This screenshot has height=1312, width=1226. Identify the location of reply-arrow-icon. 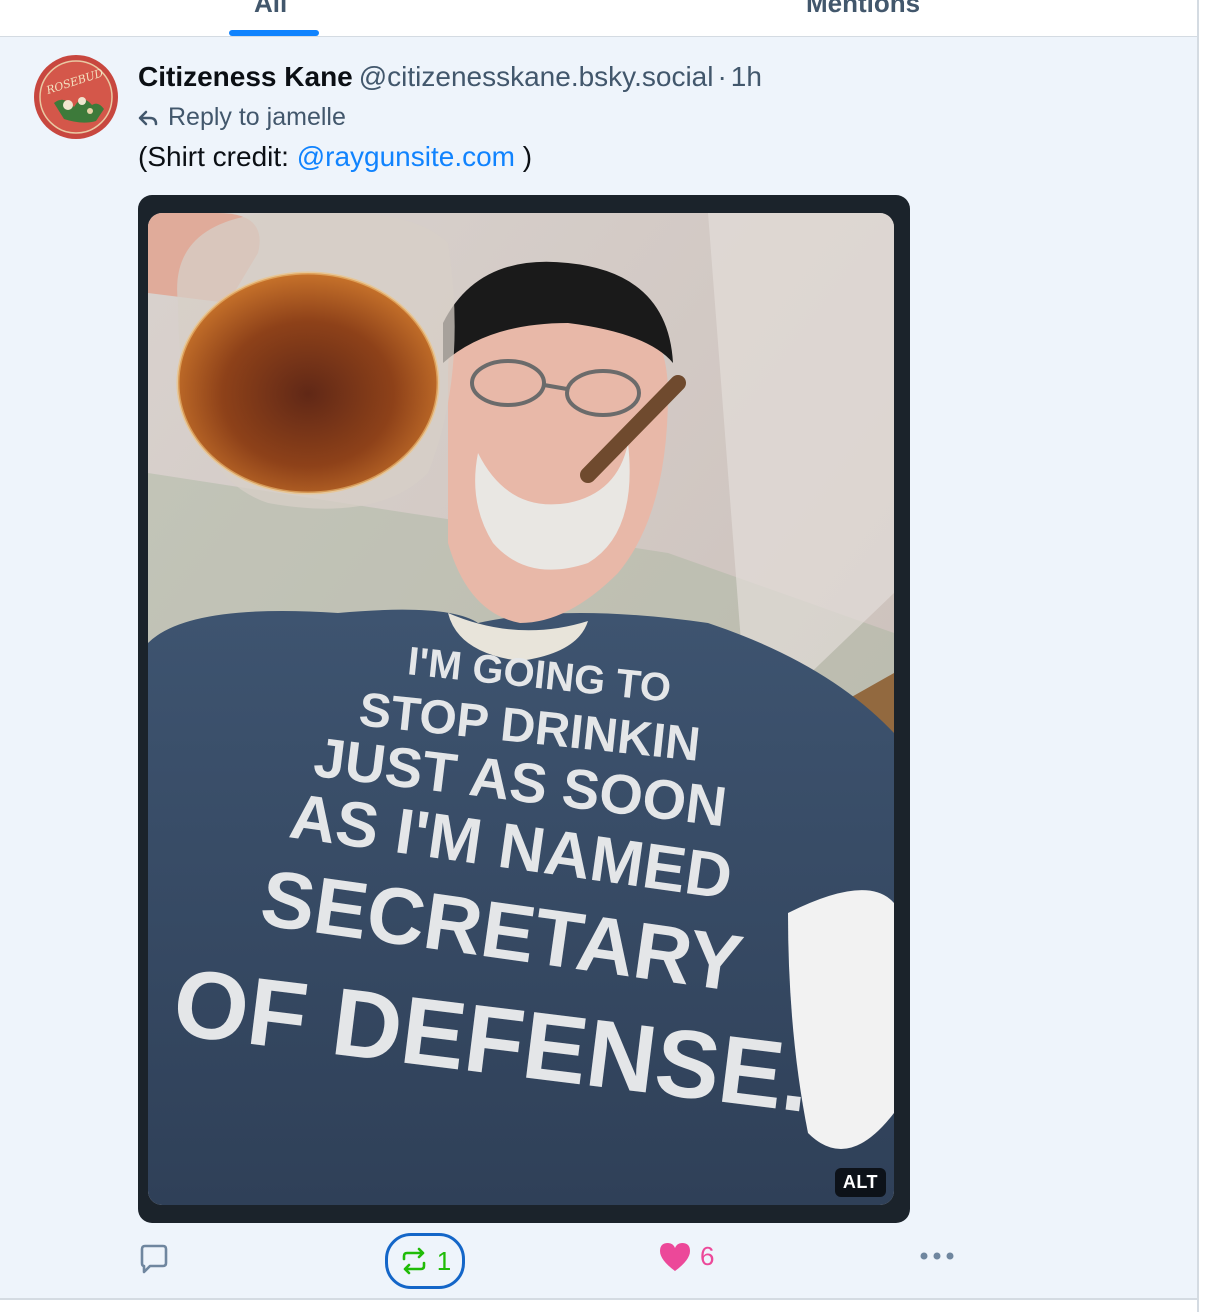
(148, 117).